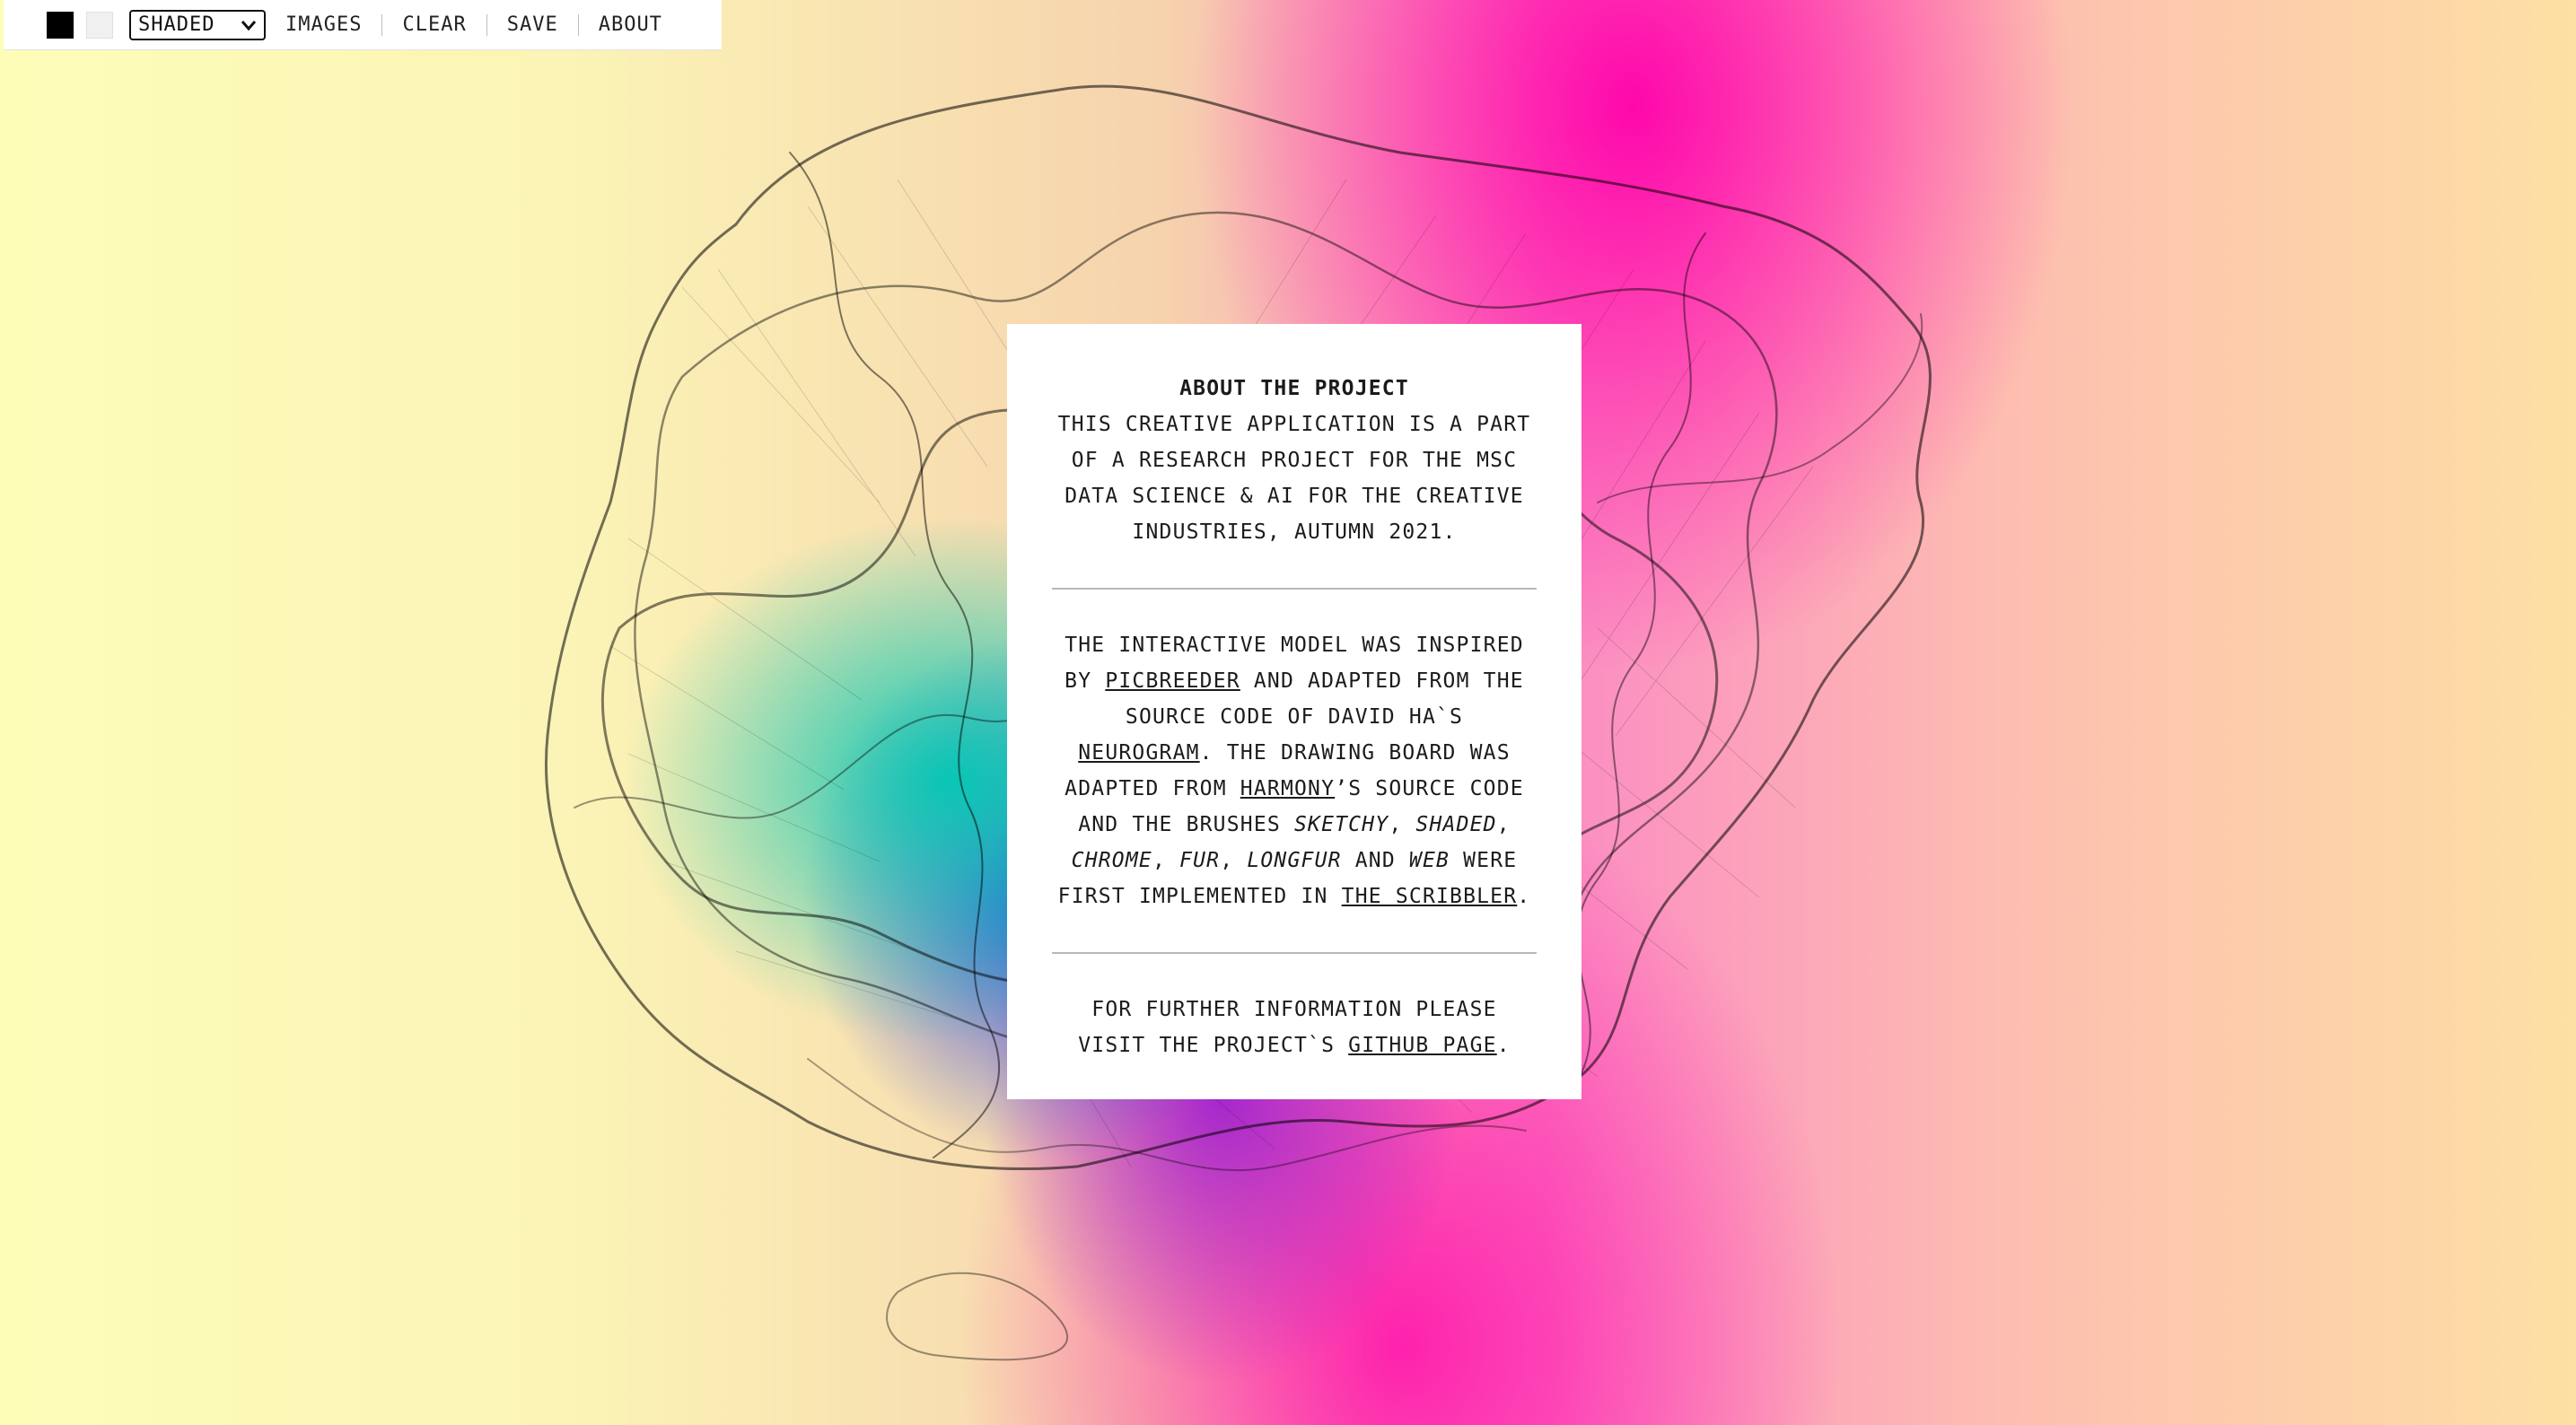  What do you see at coordinates (1172, 681) in the screenshot?
I see `picbreeder-link: PICBREEDER` at bounding box center [1172, 681].